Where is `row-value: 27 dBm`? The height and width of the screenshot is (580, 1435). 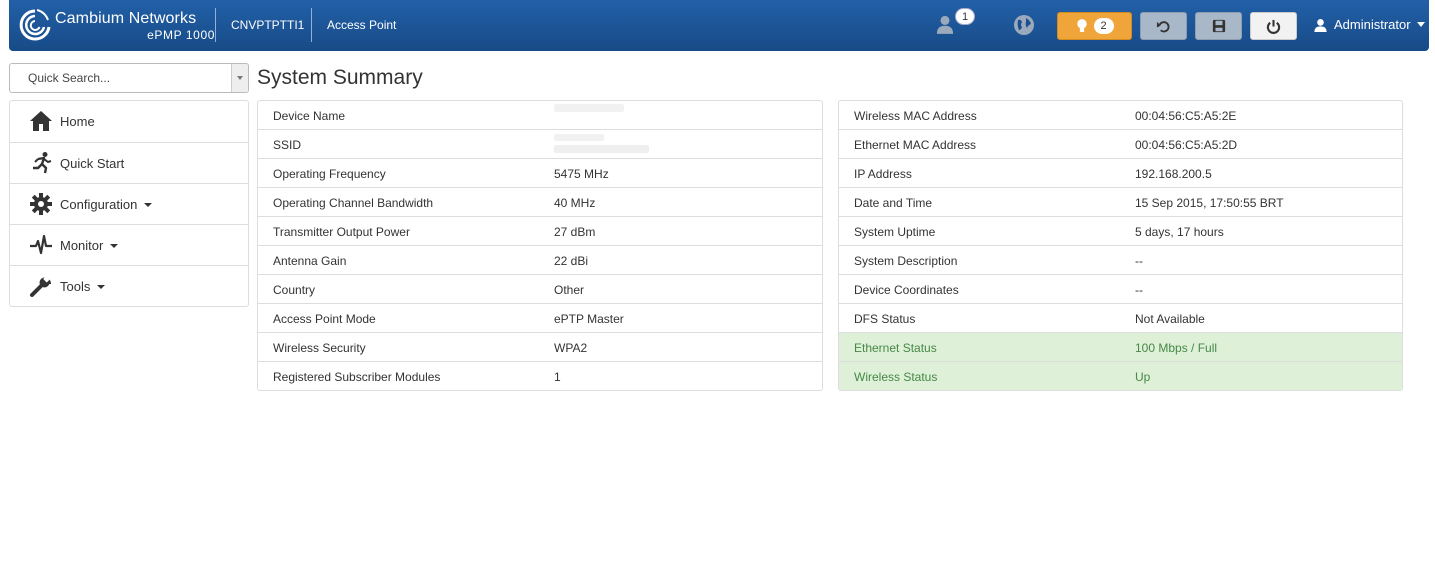 row-value: 27 dBm is located at coordinates (575, 232).